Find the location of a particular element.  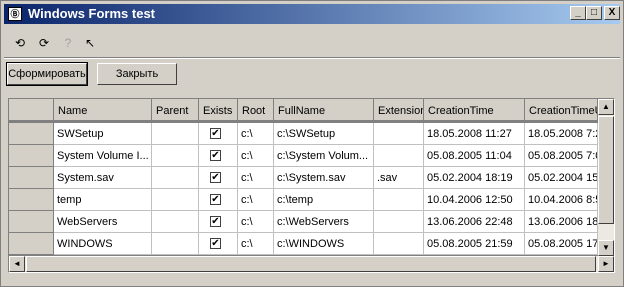

cell-creationtime: 05.02.2004 18:19 is located at coordinates (474, 178).